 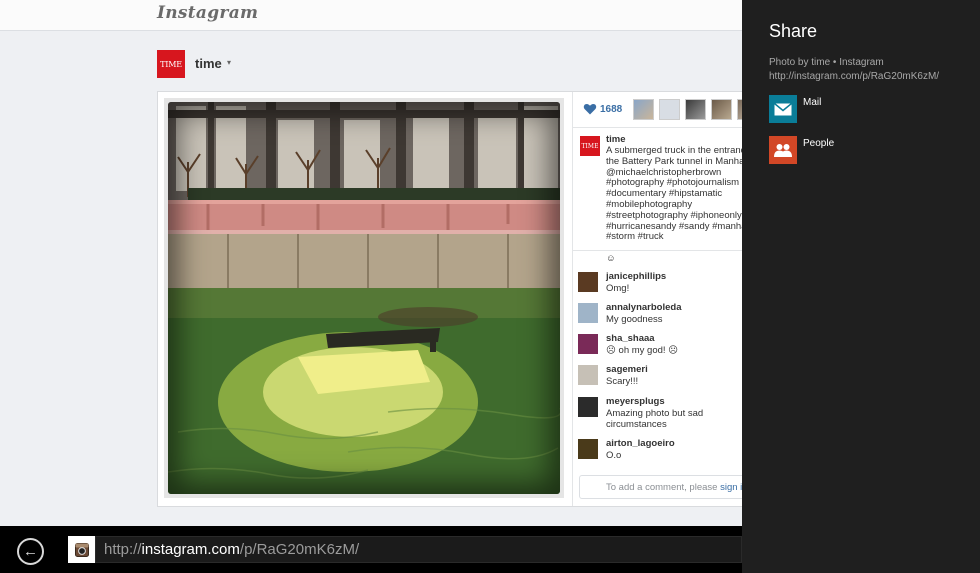 What do you see at coordinates (622, 381) in the screenshot?
I see `comment-text: Scary!!!` at bounding box center [622, 381].